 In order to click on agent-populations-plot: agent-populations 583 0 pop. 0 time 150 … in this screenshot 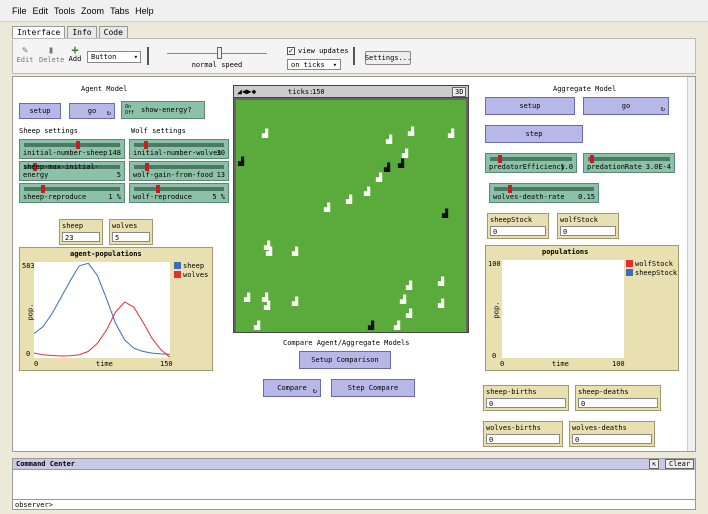, I will do `click(116, 309)`.